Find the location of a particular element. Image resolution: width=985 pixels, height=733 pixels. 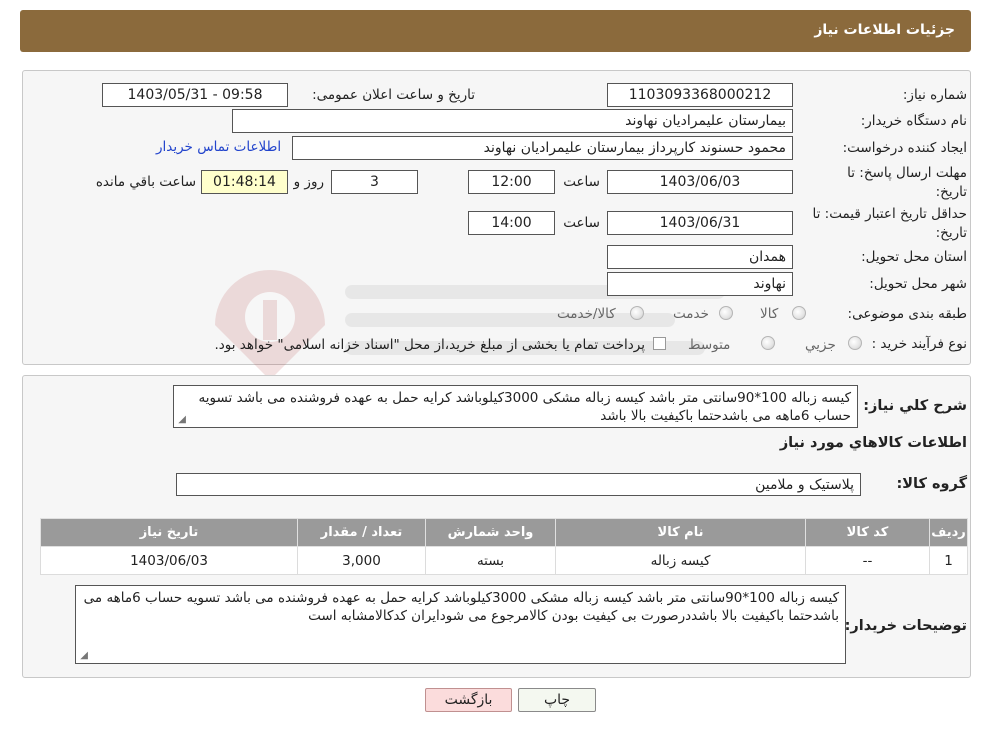

category-radio-goods-service is located at coordinates (637, 313).